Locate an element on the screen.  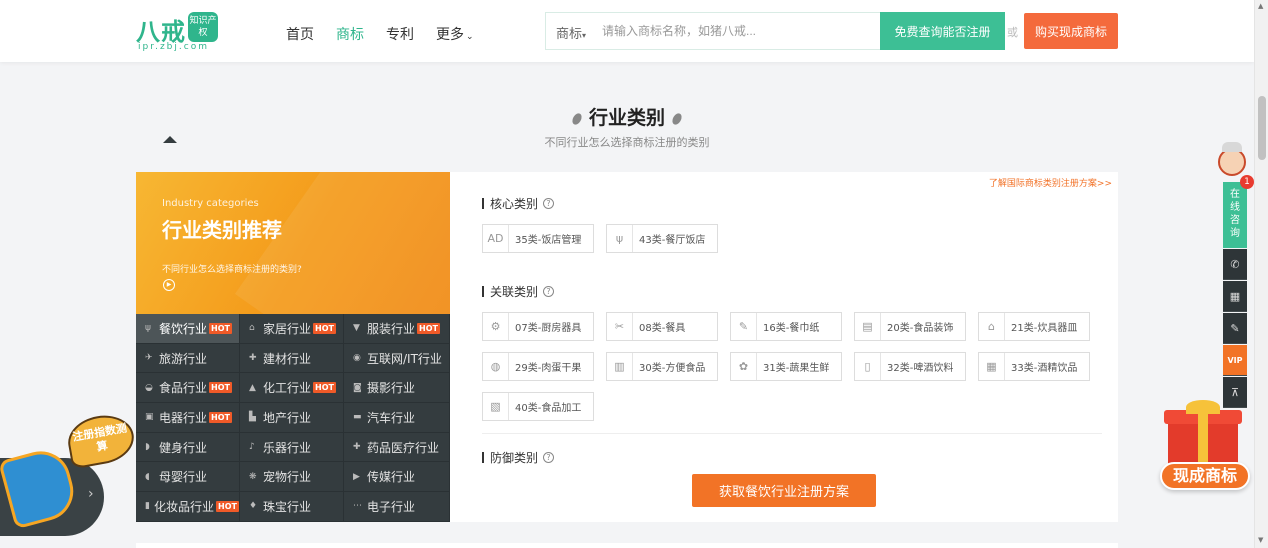
or-text: 或 is located at coordinates (1012, 32).